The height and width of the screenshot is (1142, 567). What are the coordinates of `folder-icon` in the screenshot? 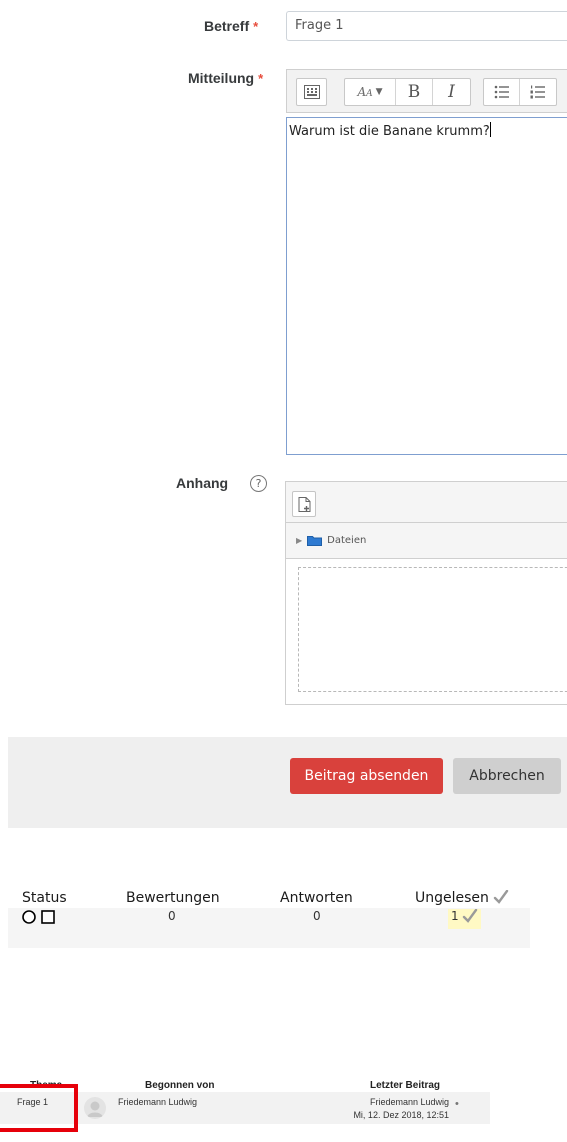 It's located at (315, 541).